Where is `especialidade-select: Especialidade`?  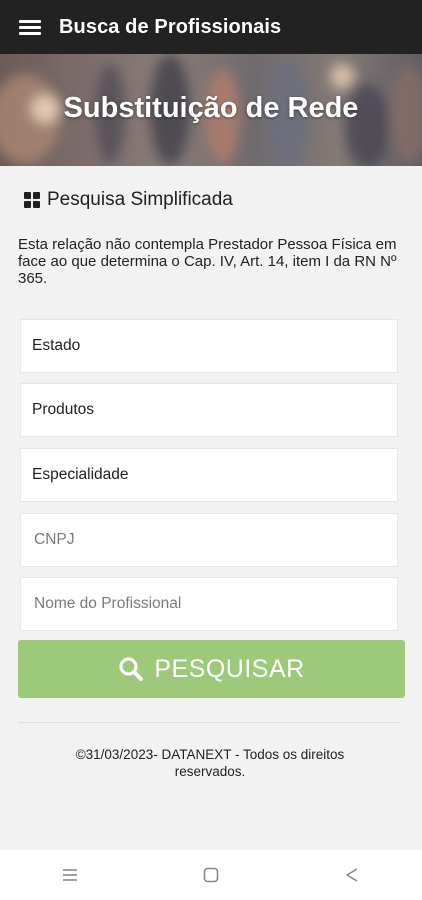
especialidade-select: Especialidade is located at coordinates (209, 475).